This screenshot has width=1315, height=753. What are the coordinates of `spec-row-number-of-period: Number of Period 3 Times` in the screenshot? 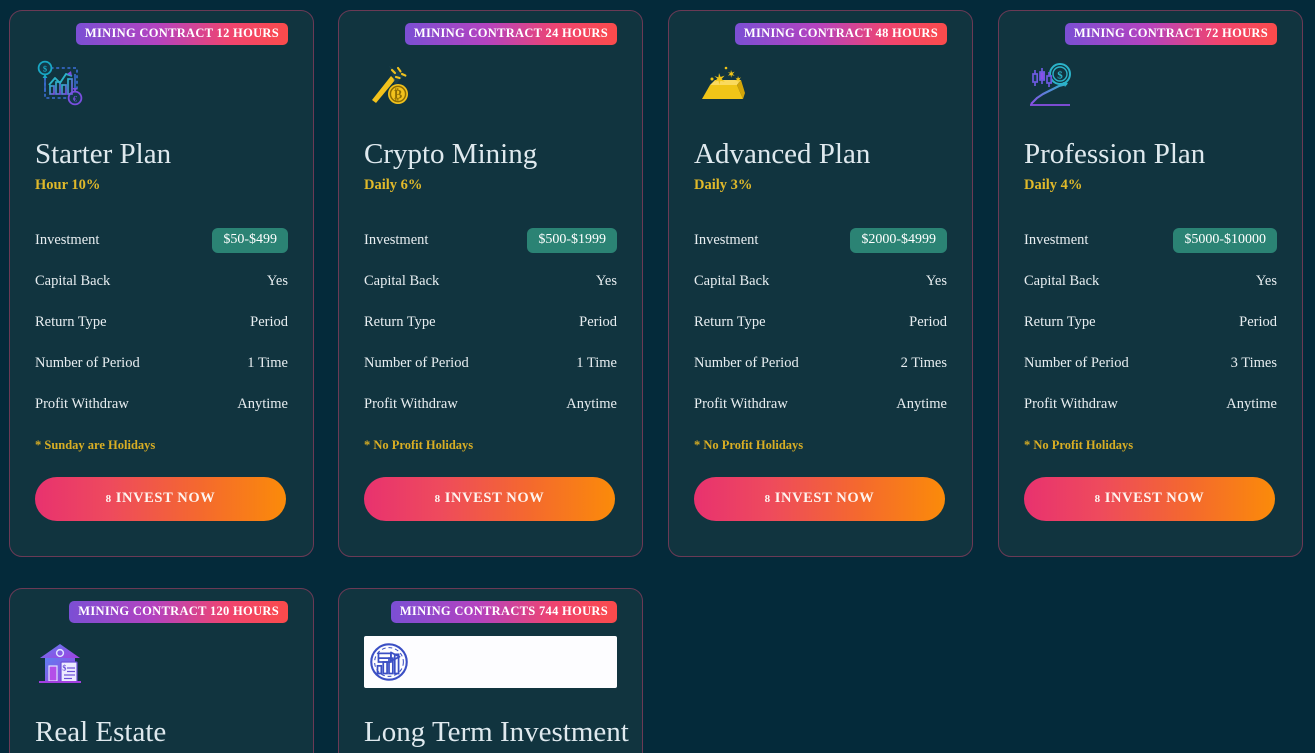 It's located at (1150, 363).